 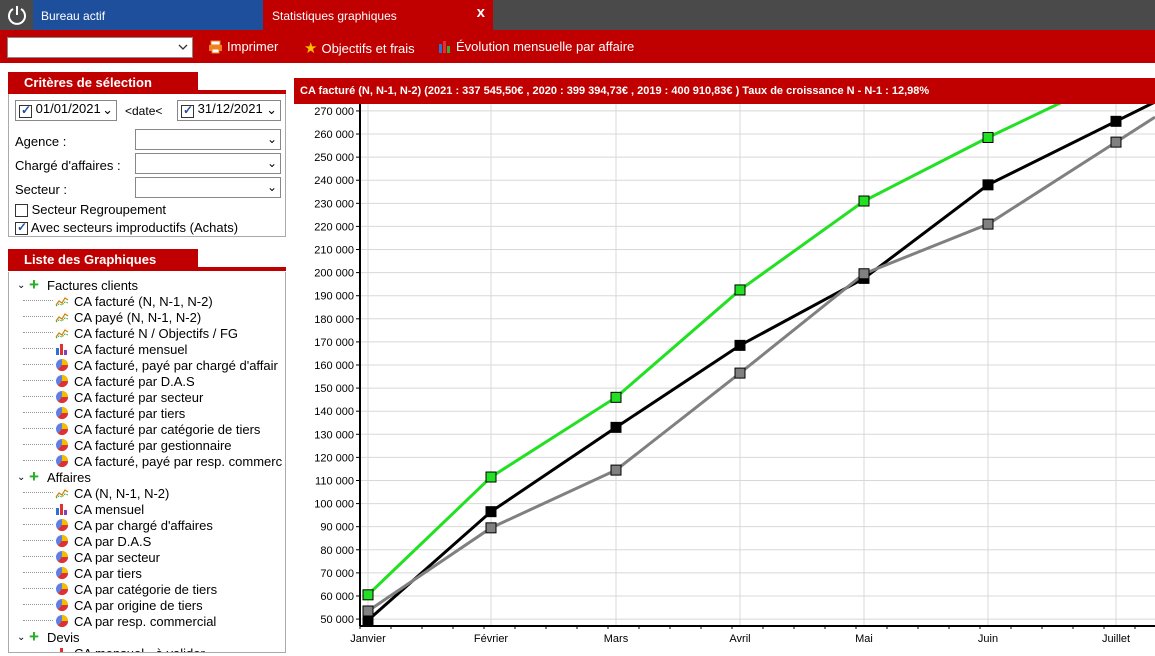 I want to click on tree-group-label: Factures clients, so click(x=93, y=285).